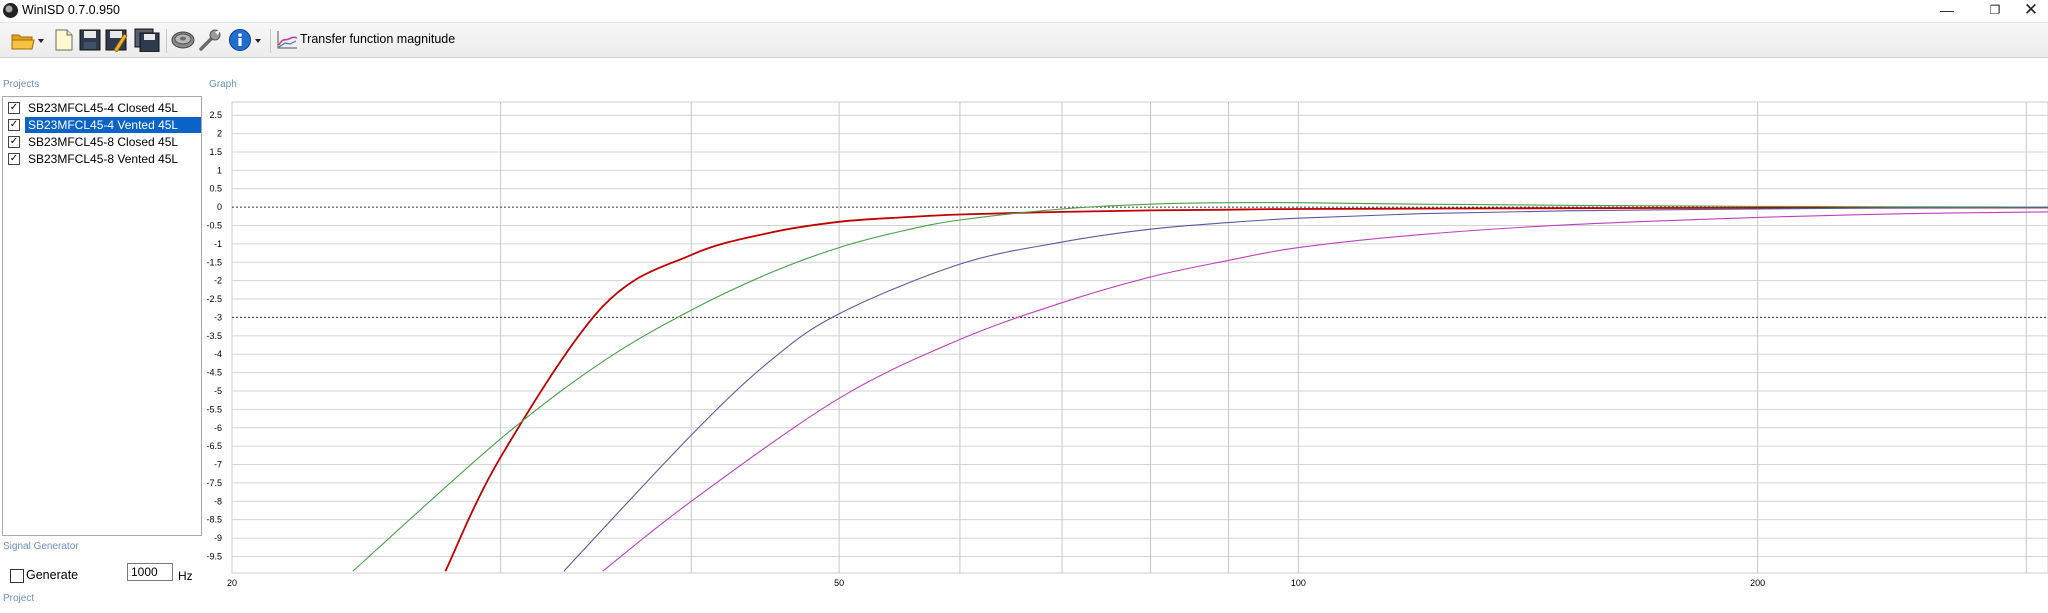  Describe the element at coordinates (113, 125) in the screenshot. I see `project-label: SB23MFCL45-4 Vented 45L` at that location.